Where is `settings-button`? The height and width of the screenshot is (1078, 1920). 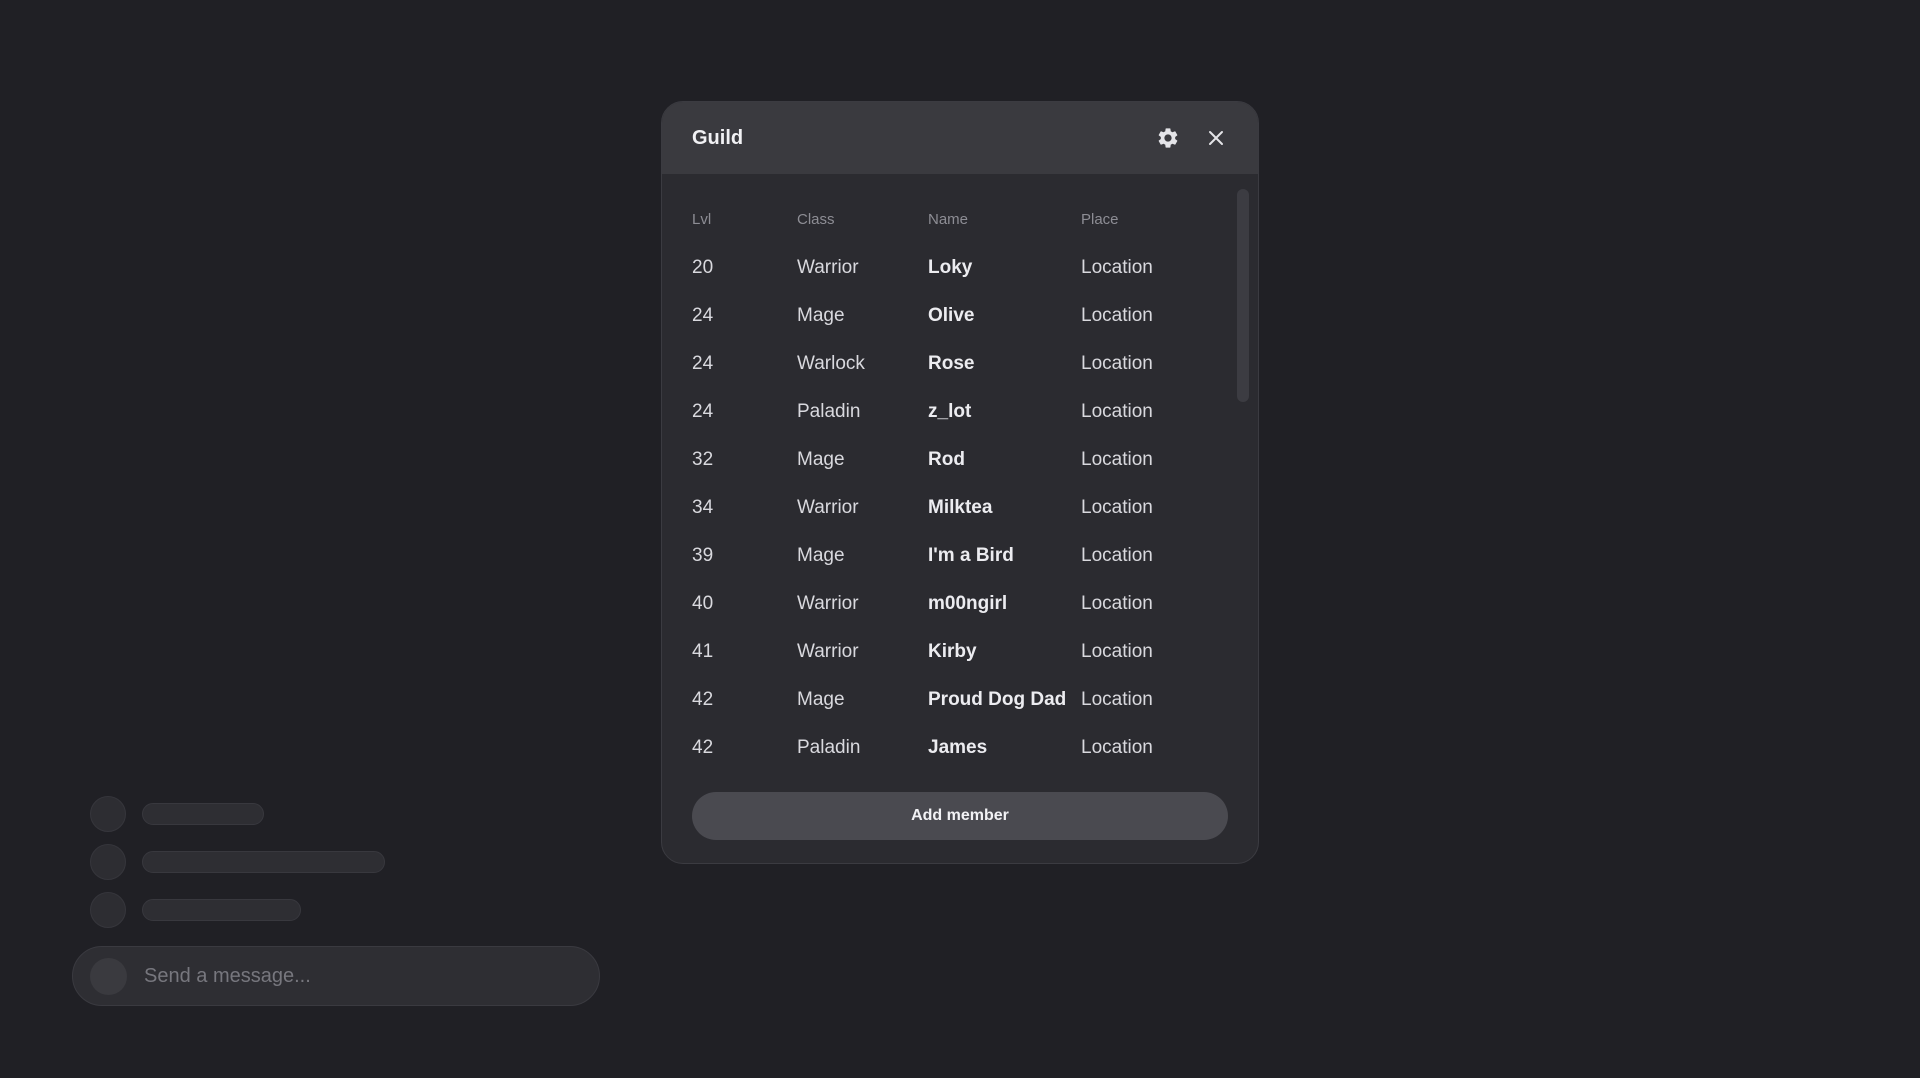
settings-button is located at coordinates (1168, 138).